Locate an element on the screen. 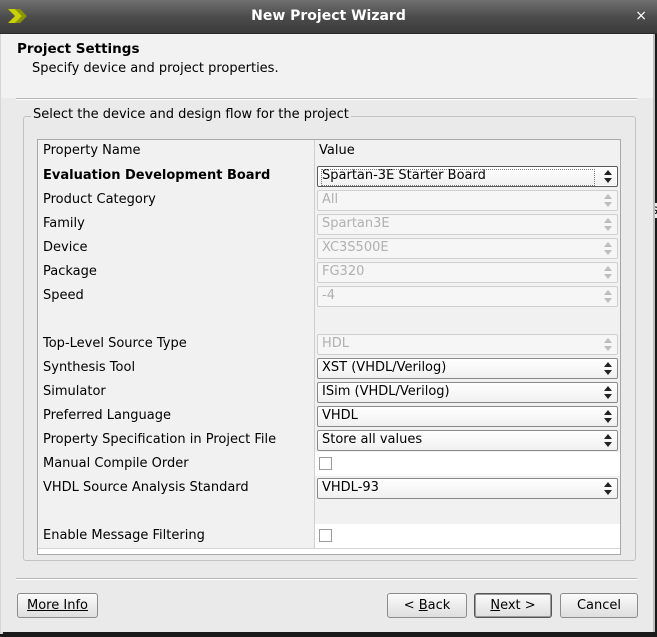 This screenshot has height=637, width=657. property-specification-in-project-file-select: Store all values is located at coordinates (467, 440).